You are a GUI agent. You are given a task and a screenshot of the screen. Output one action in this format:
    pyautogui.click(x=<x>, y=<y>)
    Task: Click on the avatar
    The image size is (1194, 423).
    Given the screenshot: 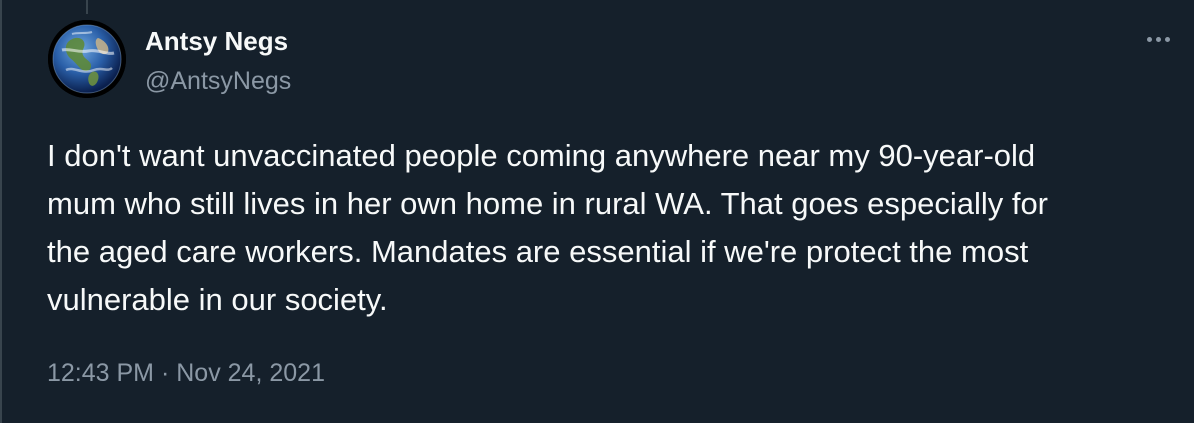 What is the action you would take?
    pyautogui.click(x=87, y=59)
    